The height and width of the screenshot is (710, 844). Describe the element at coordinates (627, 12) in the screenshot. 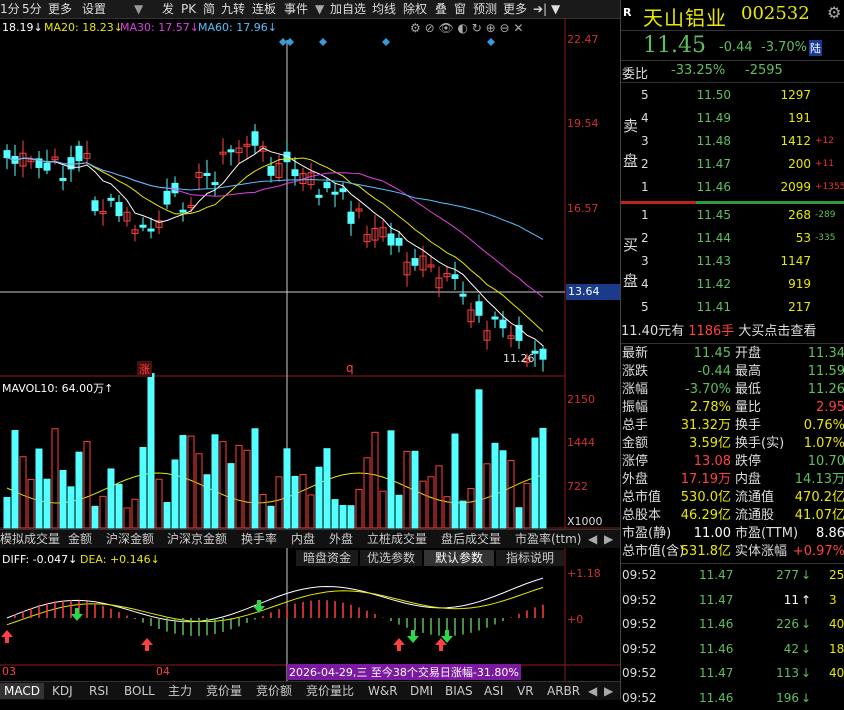

I see `r-icon: R` at that location.